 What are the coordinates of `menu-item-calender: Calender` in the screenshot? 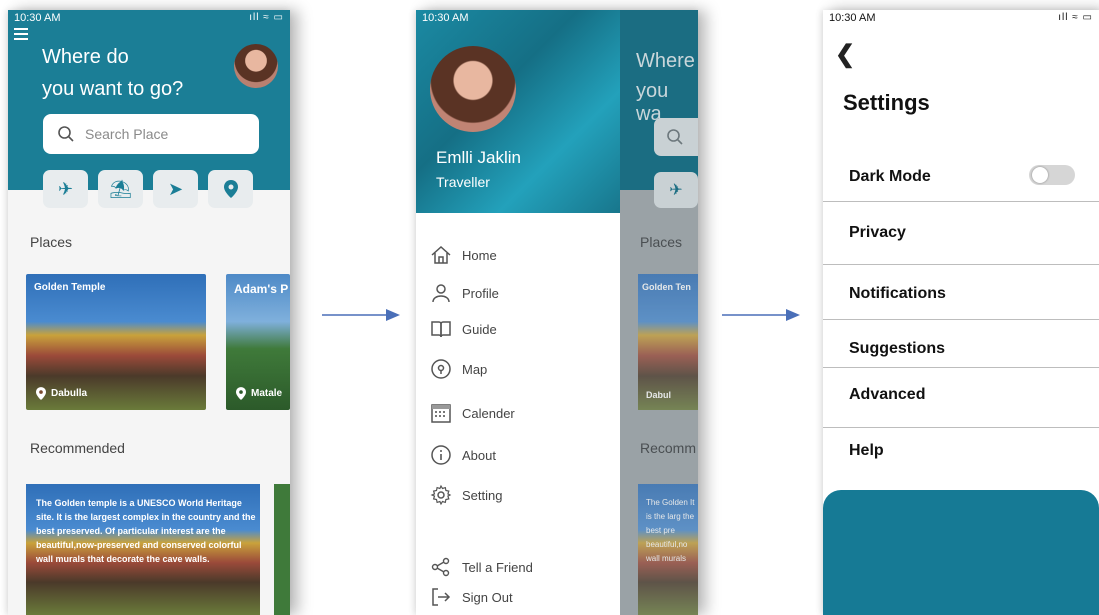 It's located at (472, 413).